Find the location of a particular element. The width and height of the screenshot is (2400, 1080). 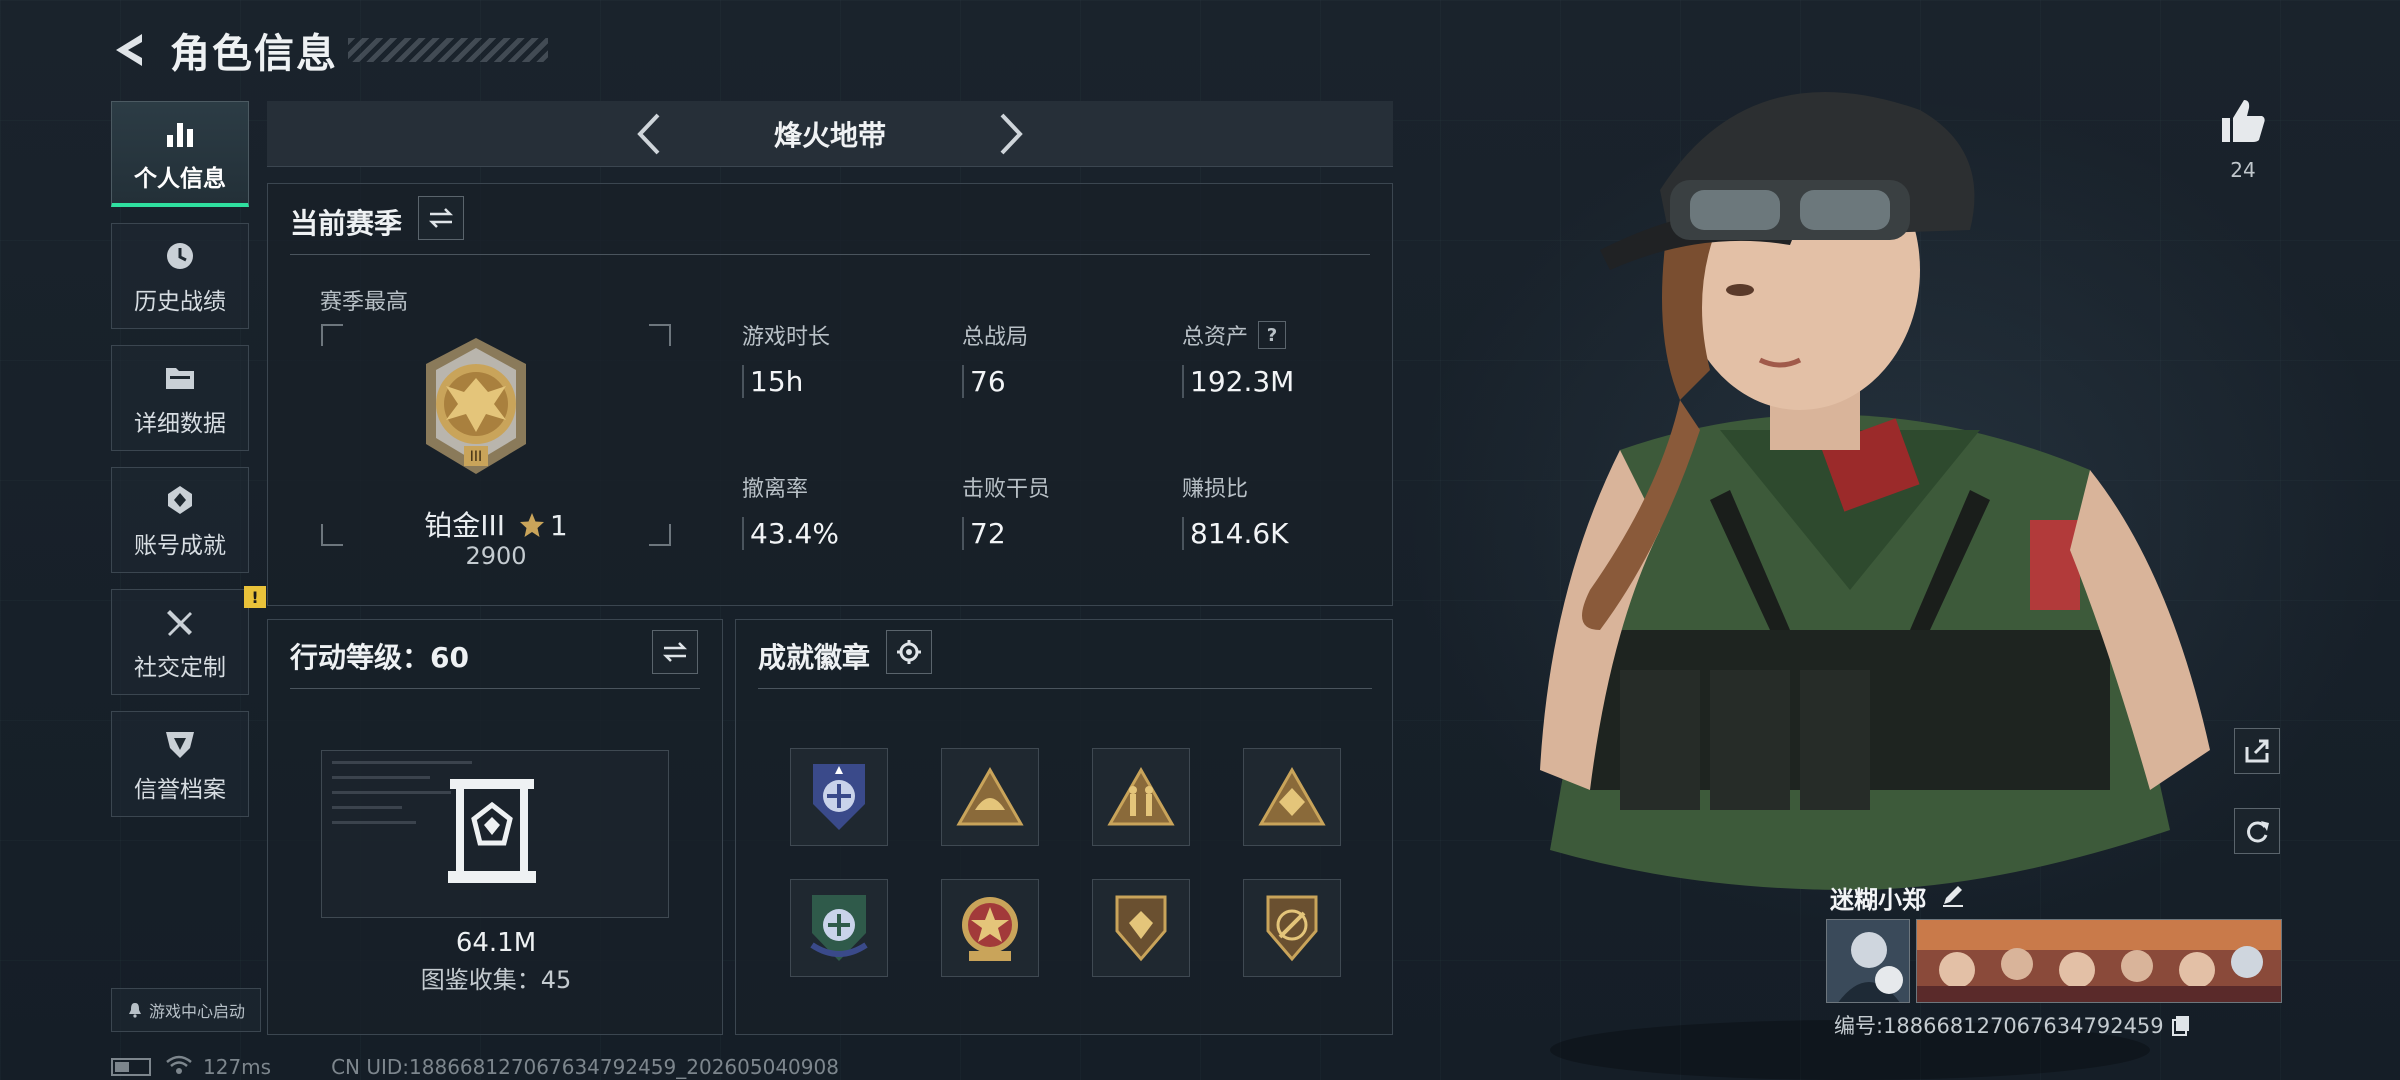

banner-image is located at coordinates (2099, 961).